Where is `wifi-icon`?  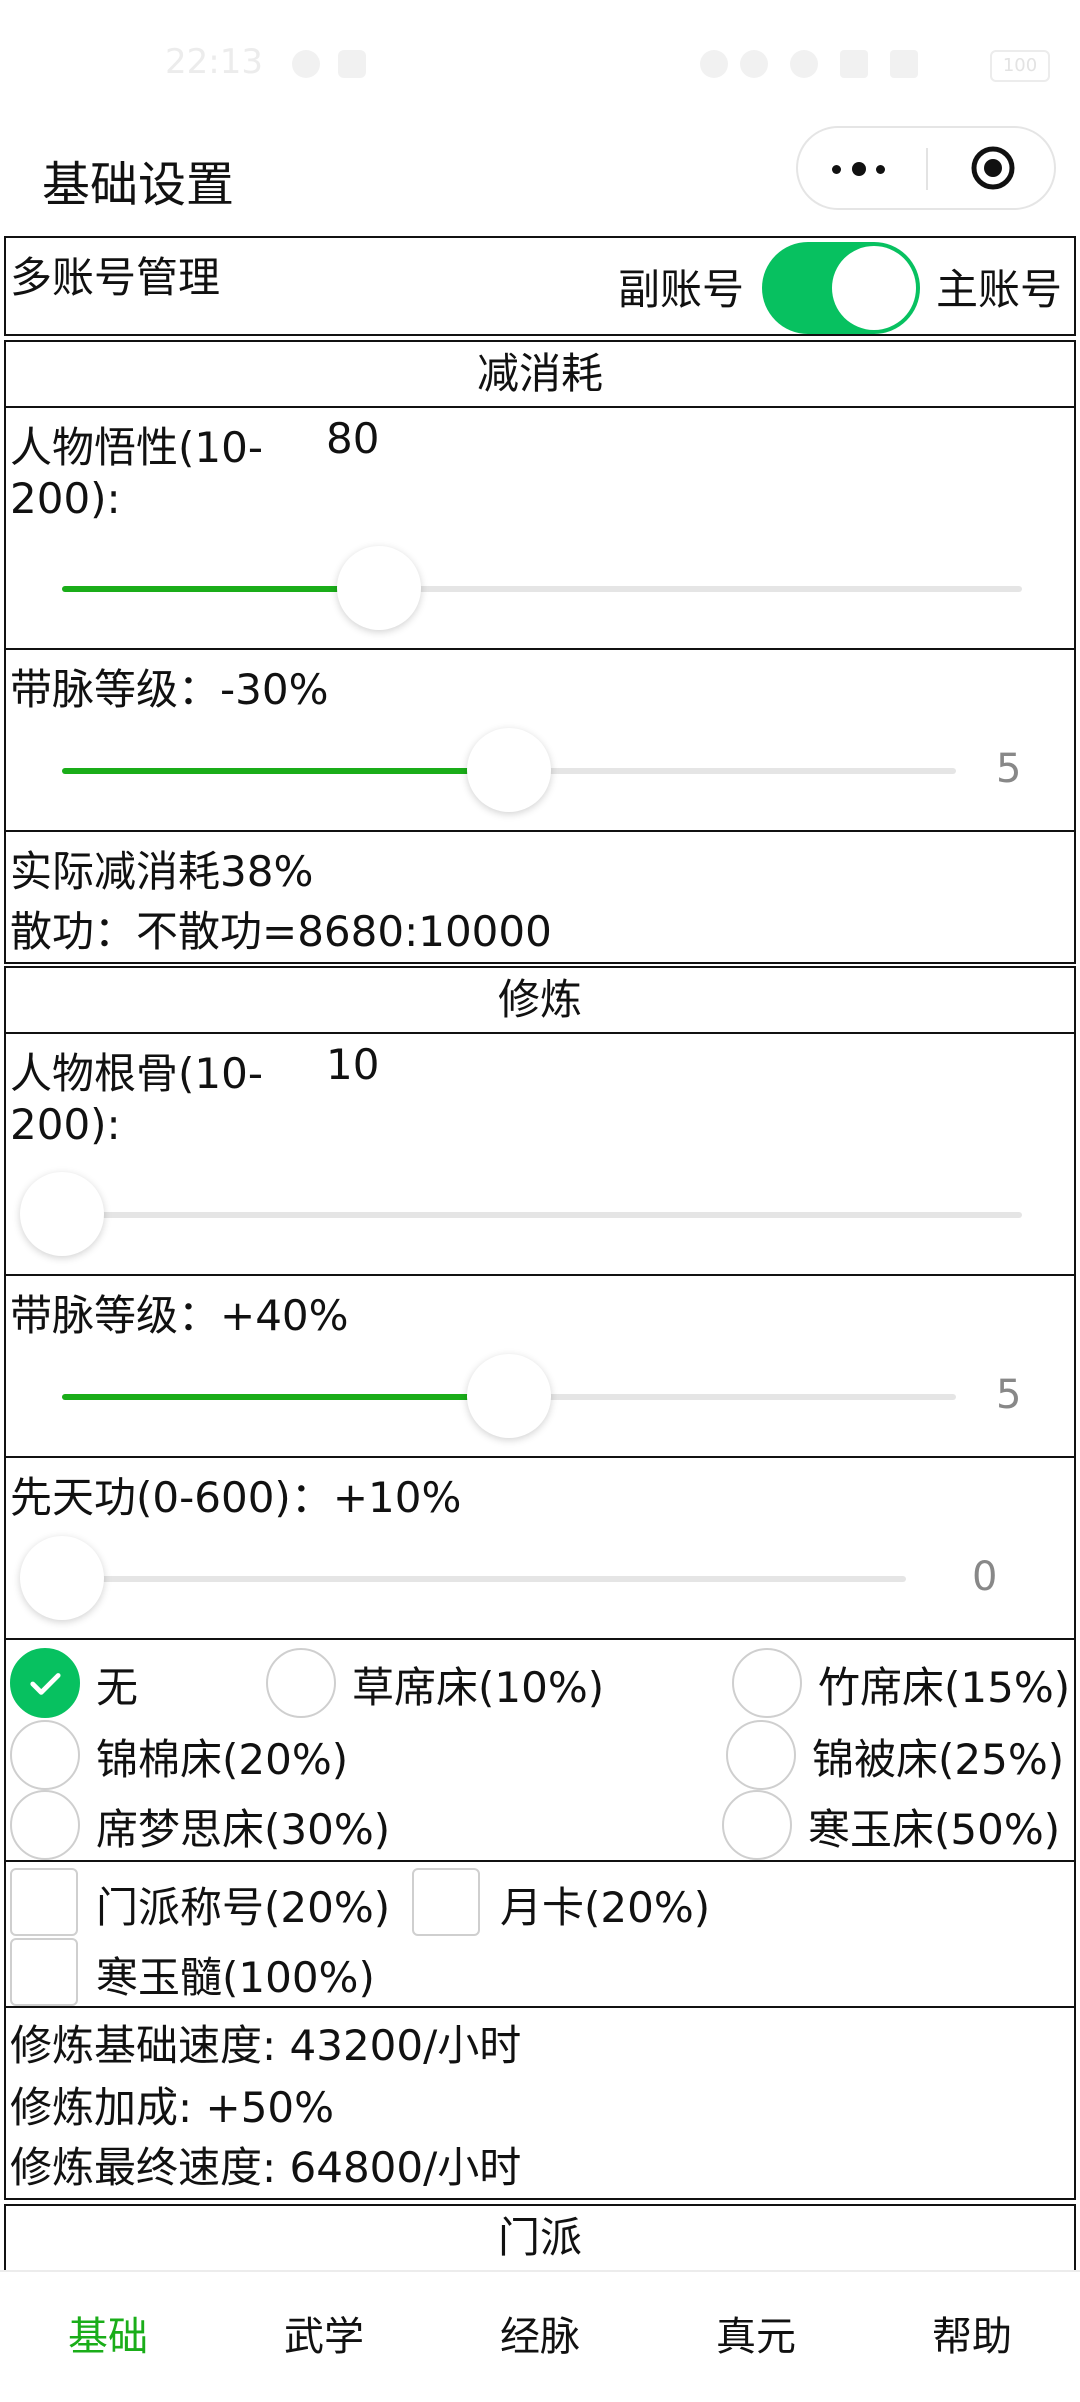
wifi-icon is located at coordinates (804, 64).